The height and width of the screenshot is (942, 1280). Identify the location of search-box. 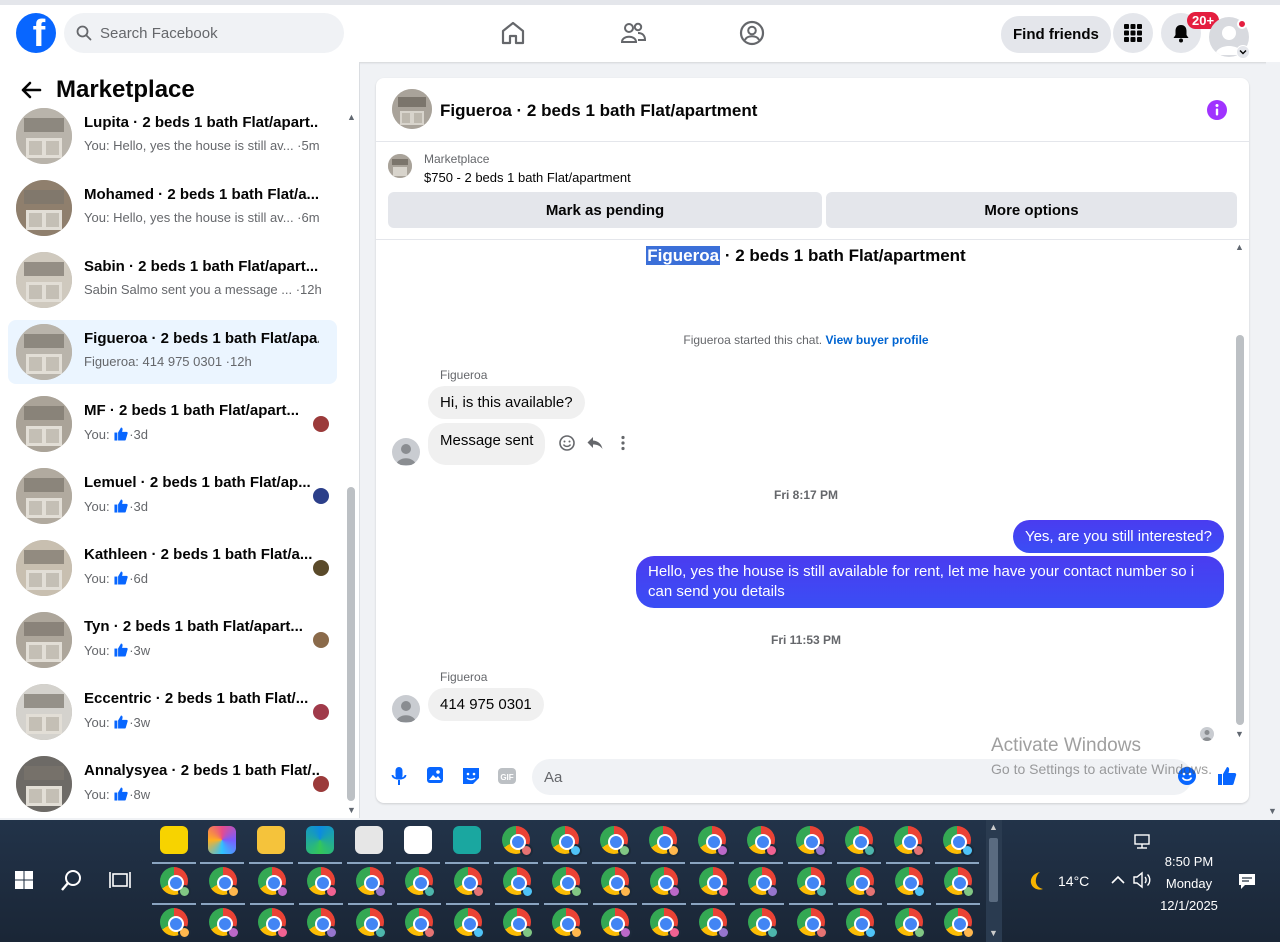
(204, 33).